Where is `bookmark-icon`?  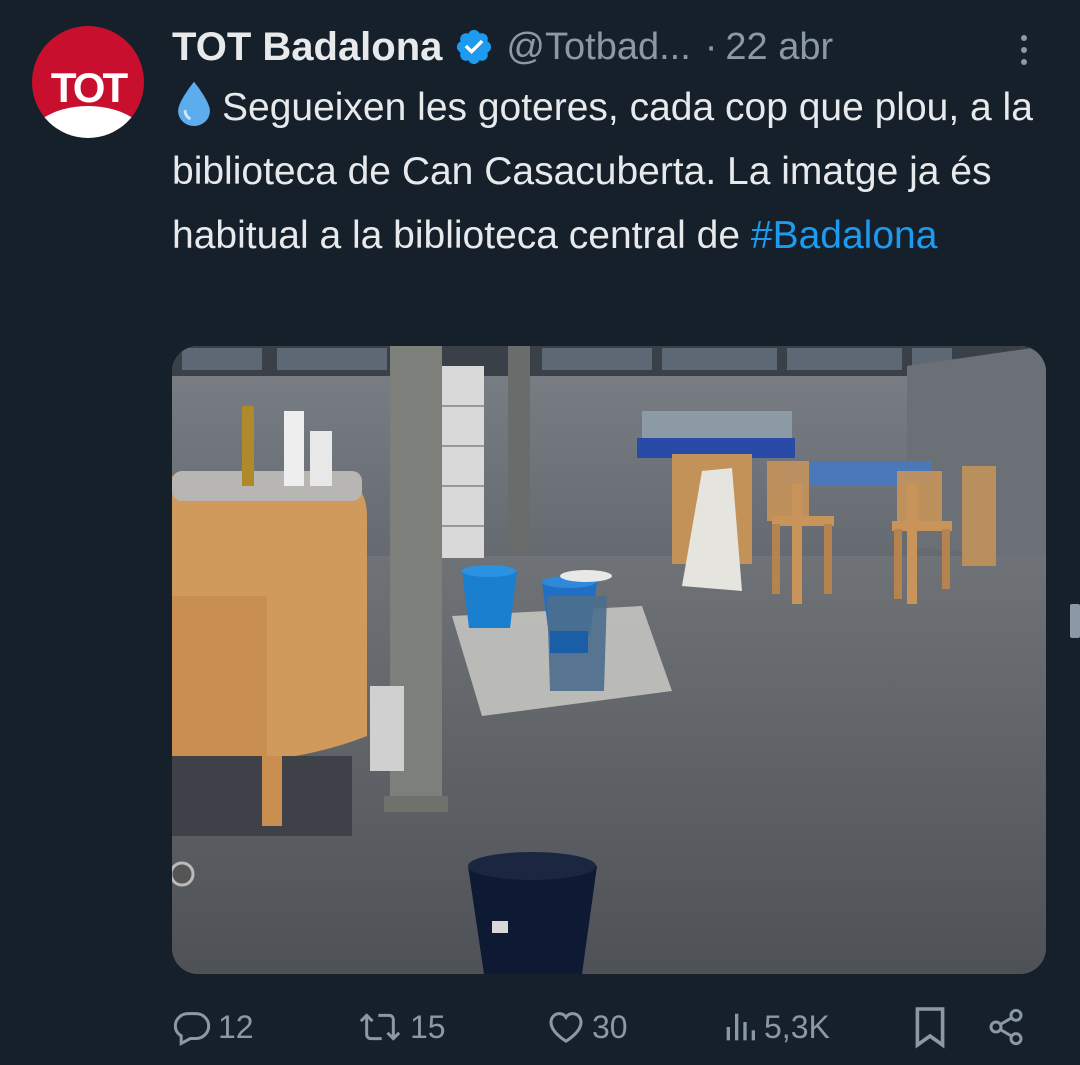 bookmark-icon is located at coordinates (930, 1028).